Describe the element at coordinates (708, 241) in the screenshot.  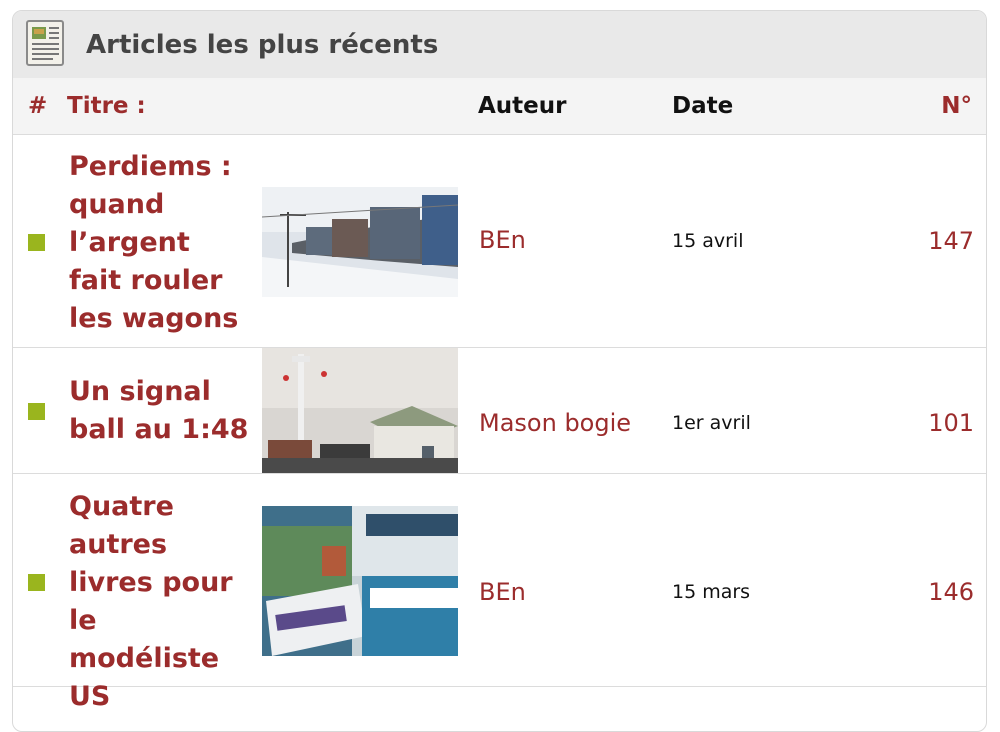
I see `article-date: 15 avril` at that location.